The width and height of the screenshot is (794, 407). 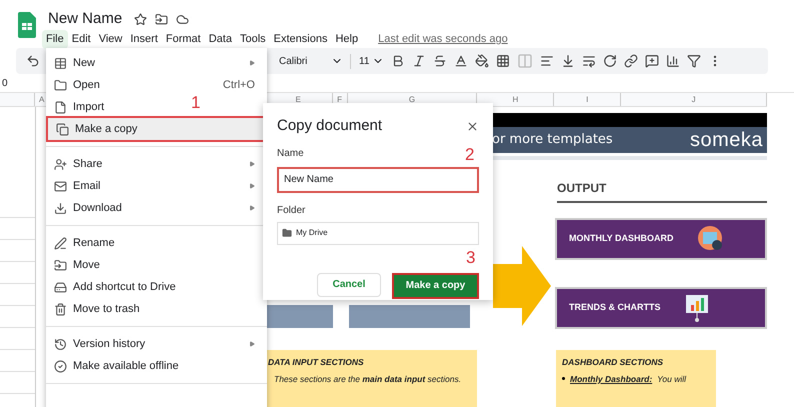 I want to click on add-person-icon, so click(x=60, y=164).